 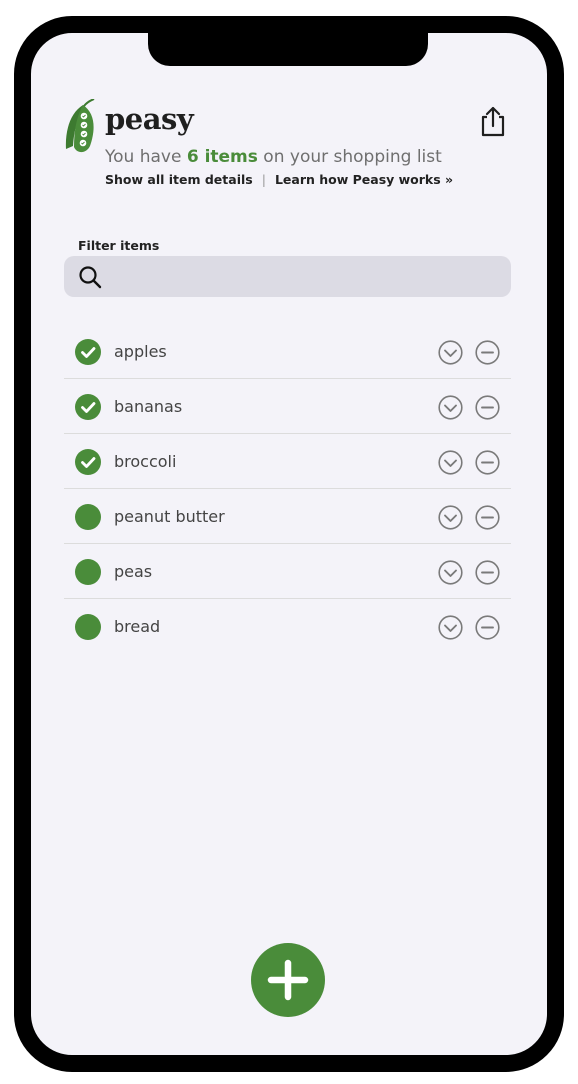 What do you see at coordinates (179, 179) in the screenshot?
I see `show-details-link: Show all item details` at bounding box center [179, 179].